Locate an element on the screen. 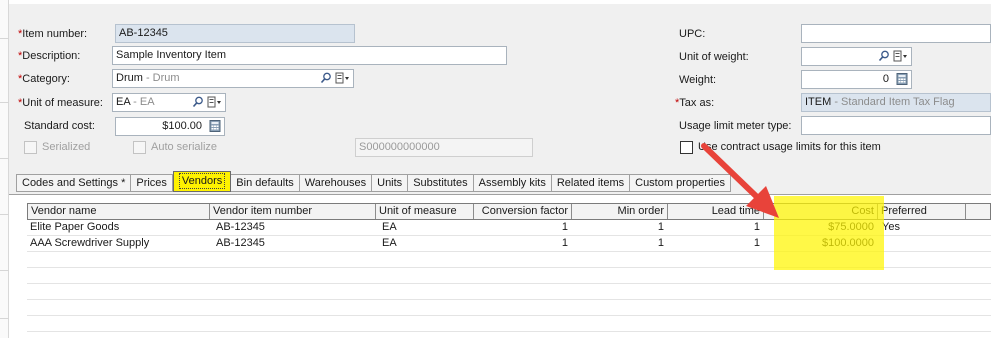 The image size is (991, 338). item-number-label: *Item number: is located at coordinates (53, 34).